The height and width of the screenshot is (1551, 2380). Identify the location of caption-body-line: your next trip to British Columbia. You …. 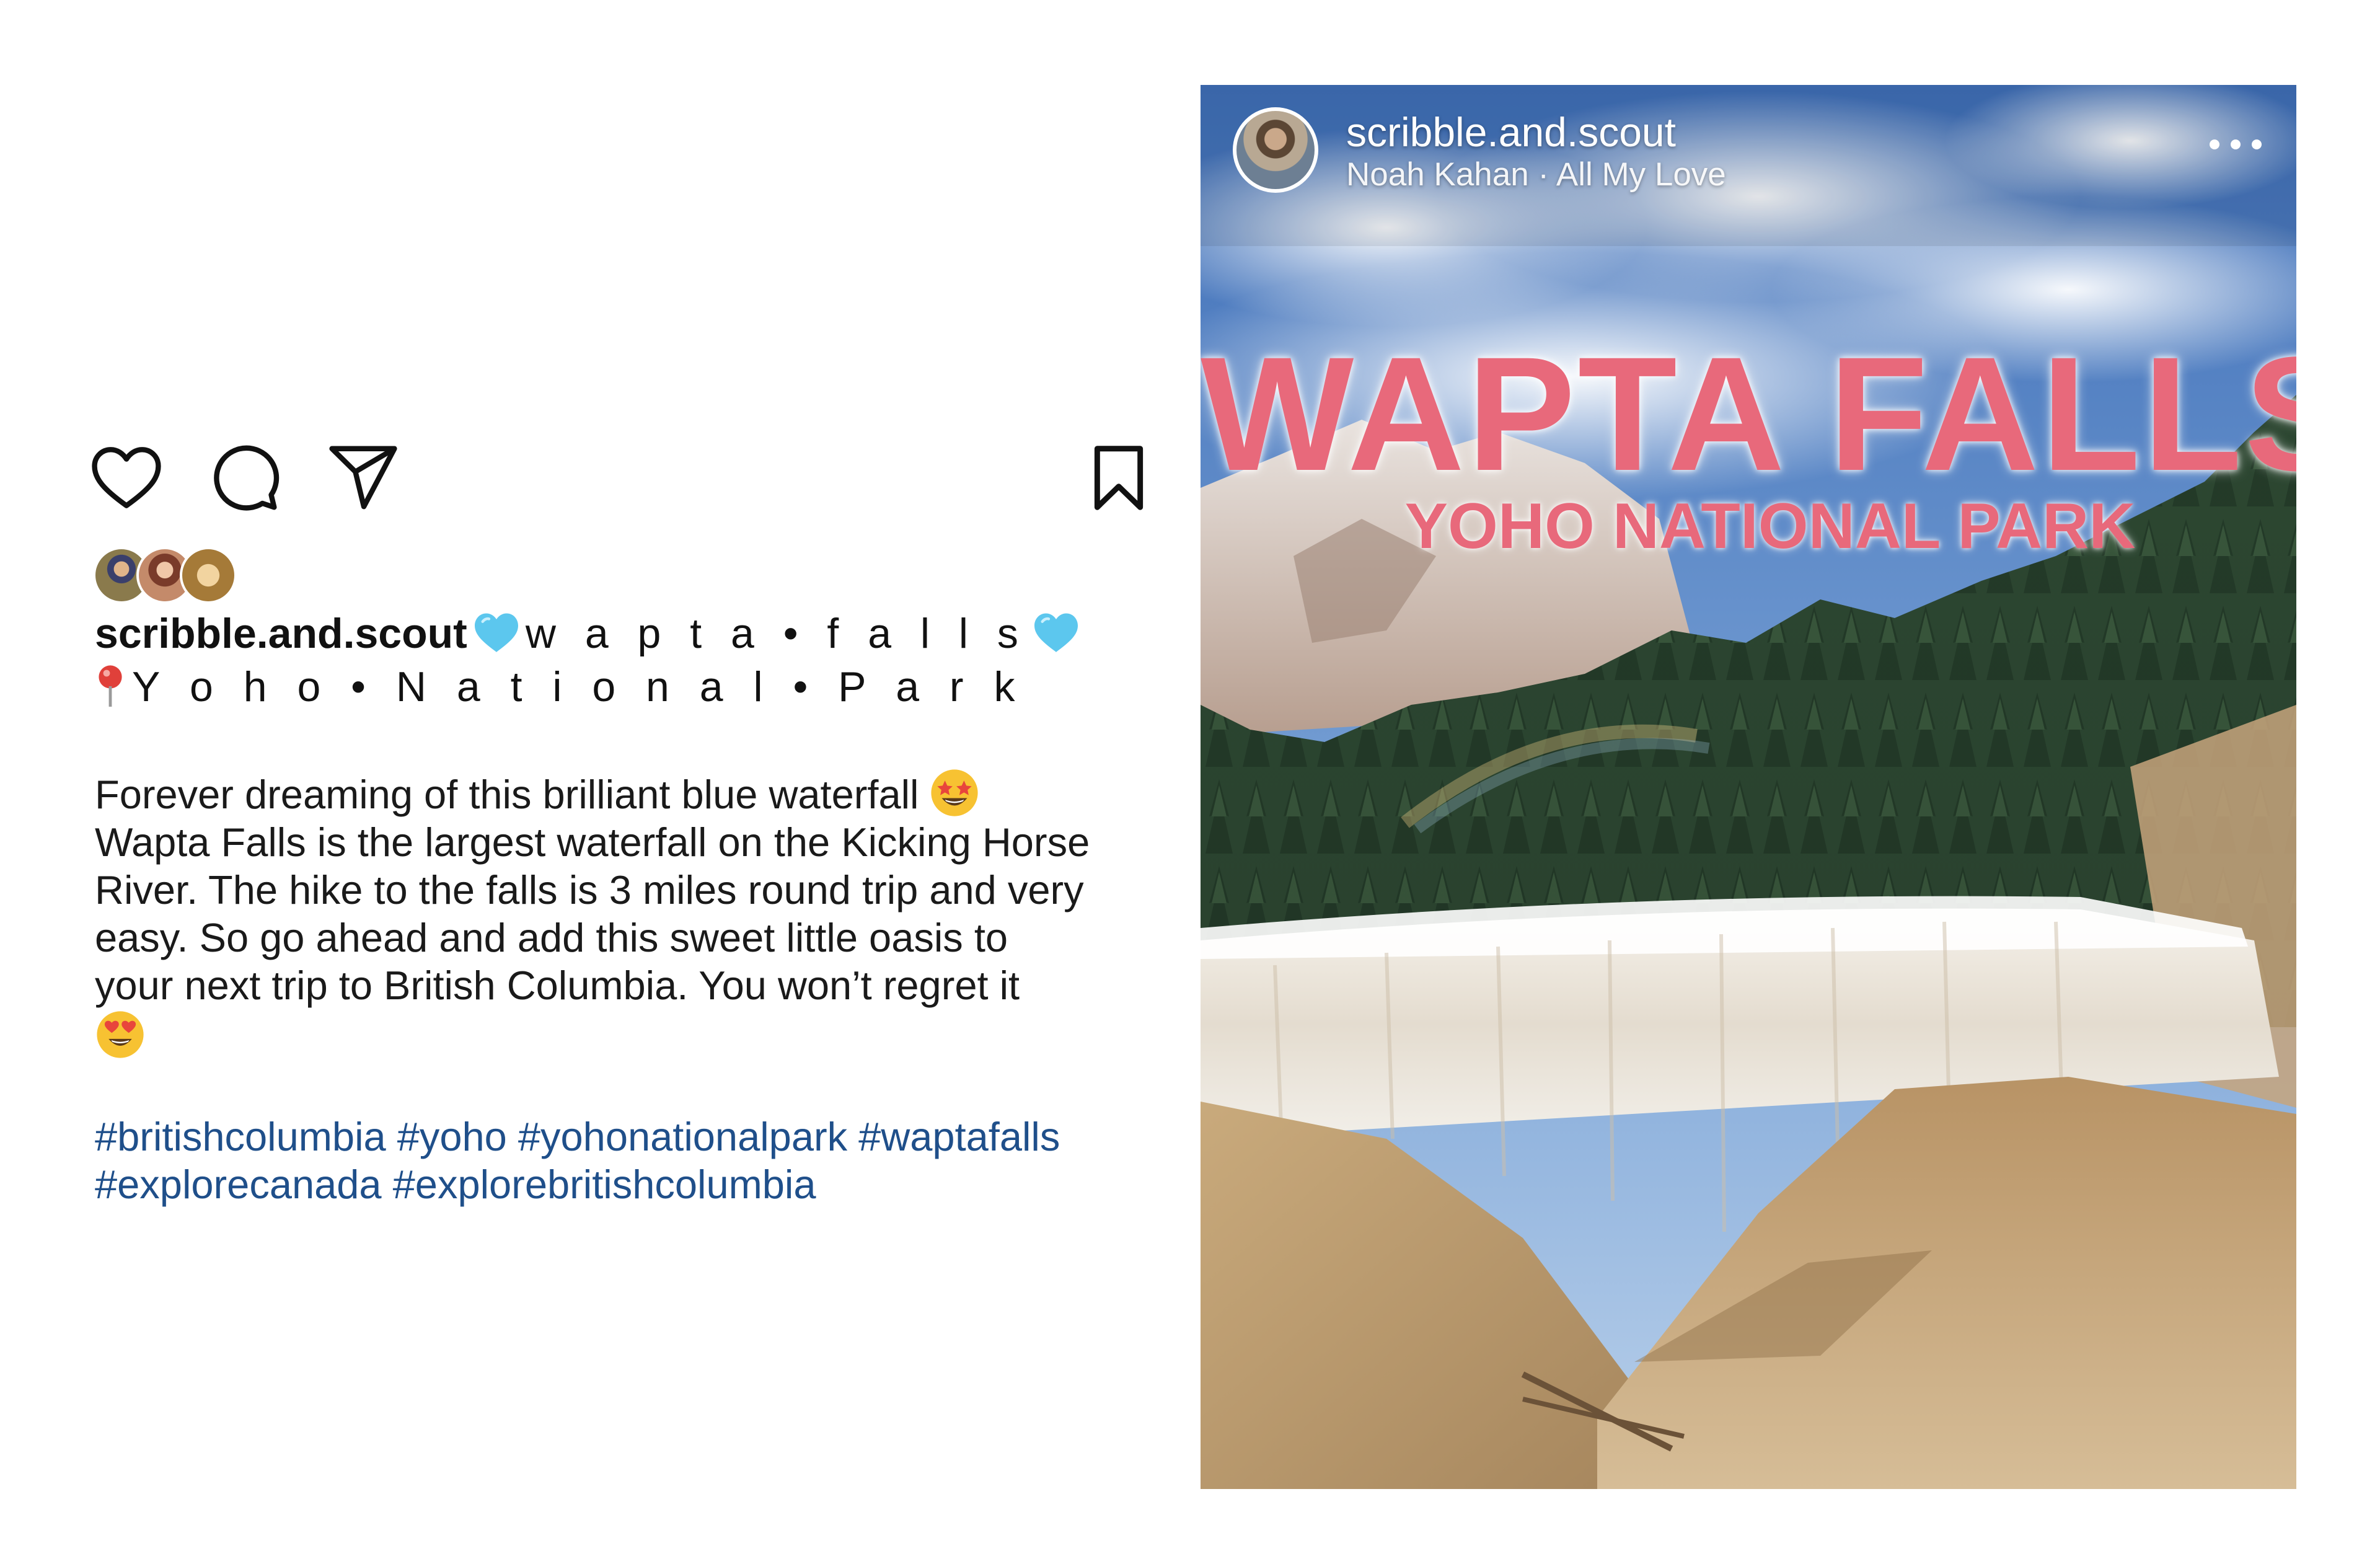
(557, 986).